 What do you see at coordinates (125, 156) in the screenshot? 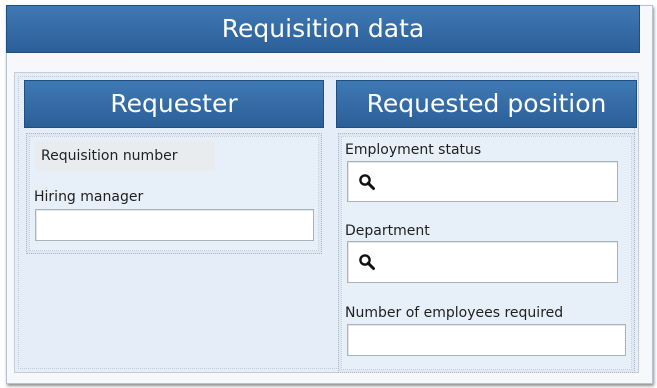
I see `requisition-number-label: Requisition number` at bounding box center [125, 156].